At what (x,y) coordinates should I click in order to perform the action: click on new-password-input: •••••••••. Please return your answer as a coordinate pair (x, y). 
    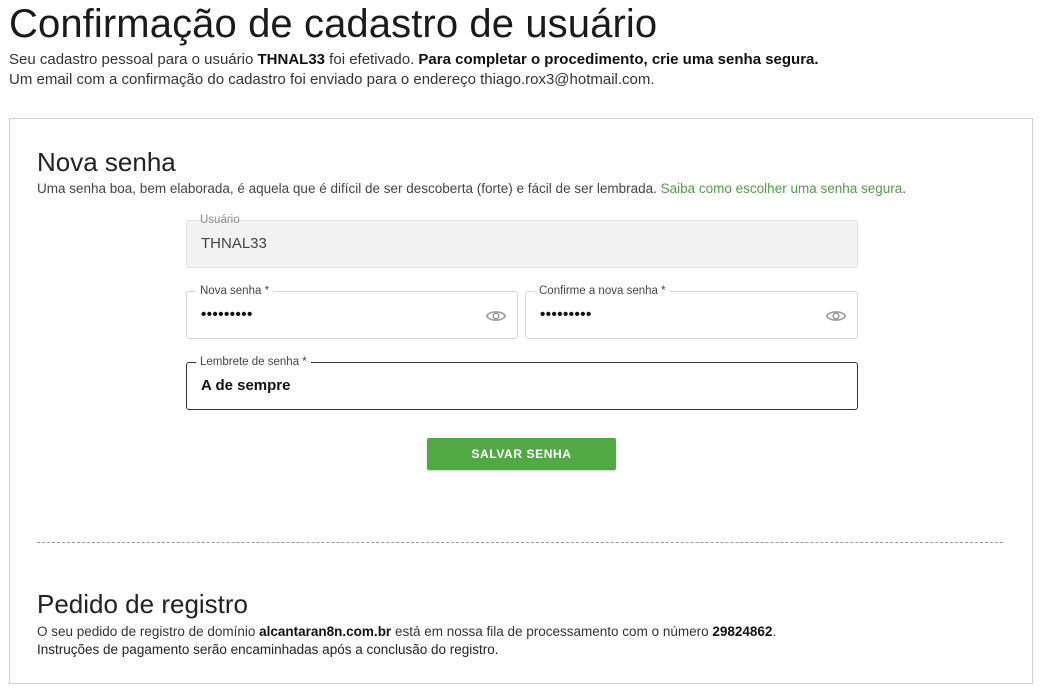
    Looking at the image, I should click on (227, 315).